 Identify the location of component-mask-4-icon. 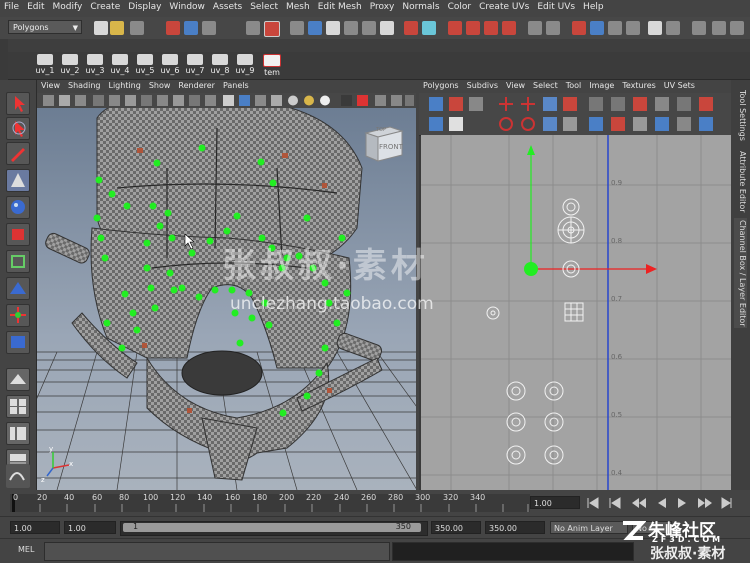
(351, 28).